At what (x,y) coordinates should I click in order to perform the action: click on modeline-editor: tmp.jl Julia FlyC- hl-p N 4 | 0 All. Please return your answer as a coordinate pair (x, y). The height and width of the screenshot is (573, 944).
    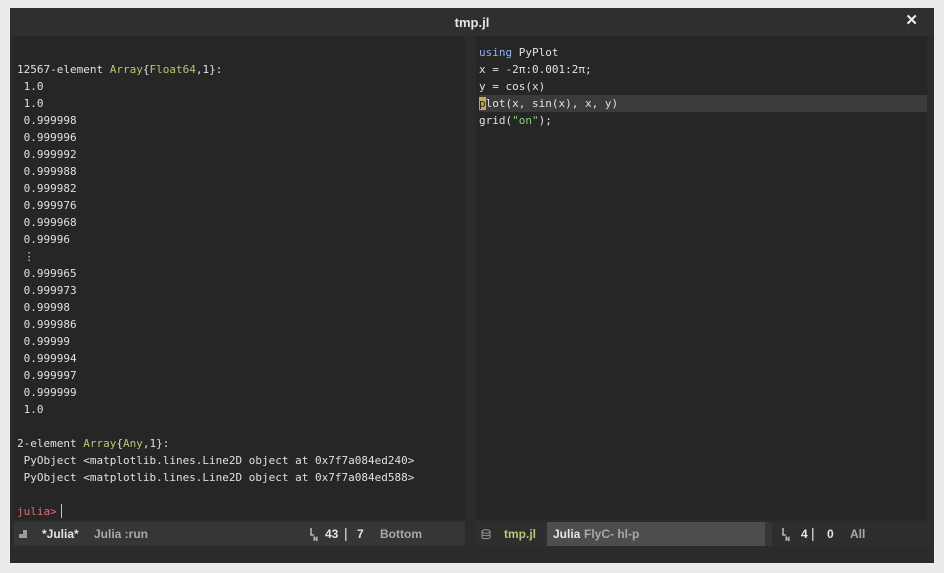
    Looking at the image, I should click on (703, 534).